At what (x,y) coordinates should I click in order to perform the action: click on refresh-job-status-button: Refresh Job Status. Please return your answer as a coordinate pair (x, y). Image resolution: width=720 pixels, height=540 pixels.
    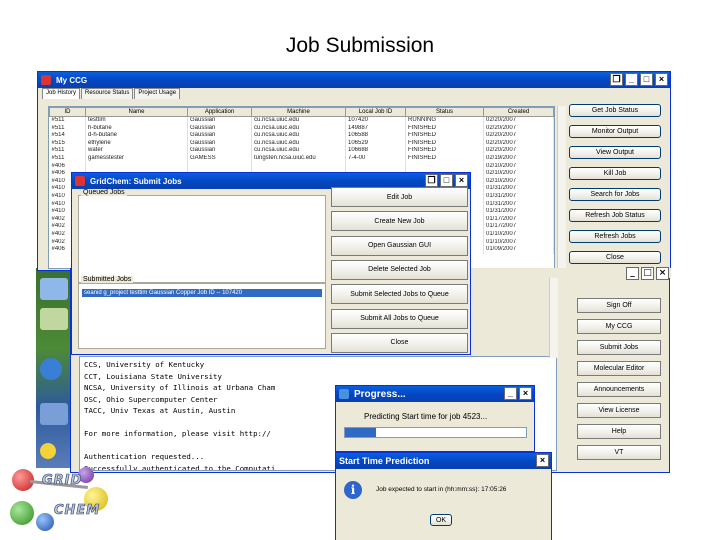
    Looking at the image, I should click on (615, 215).